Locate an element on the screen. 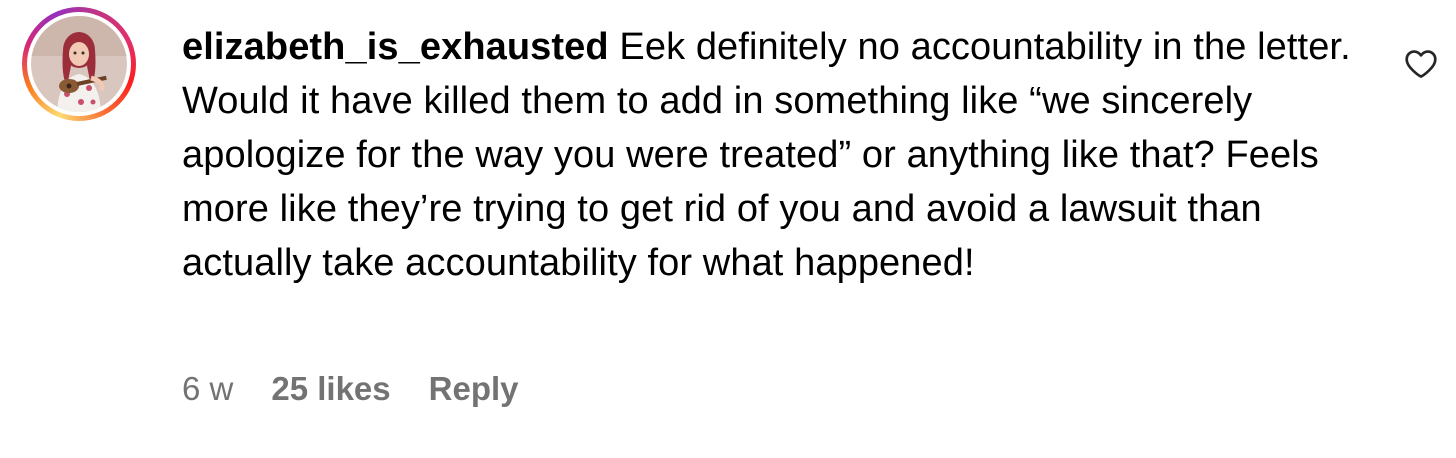  reply-button: Reply is located at coordinates (474, 389).